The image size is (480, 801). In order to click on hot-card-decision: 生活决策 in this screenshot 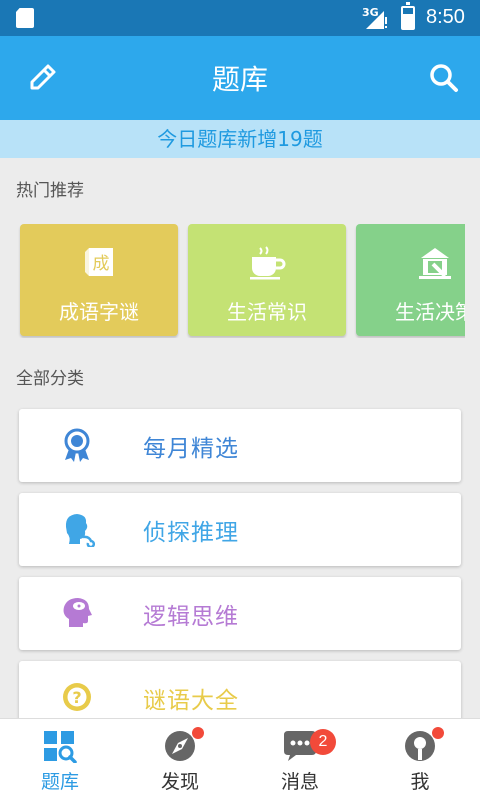, I will do `click(410, 280)`.